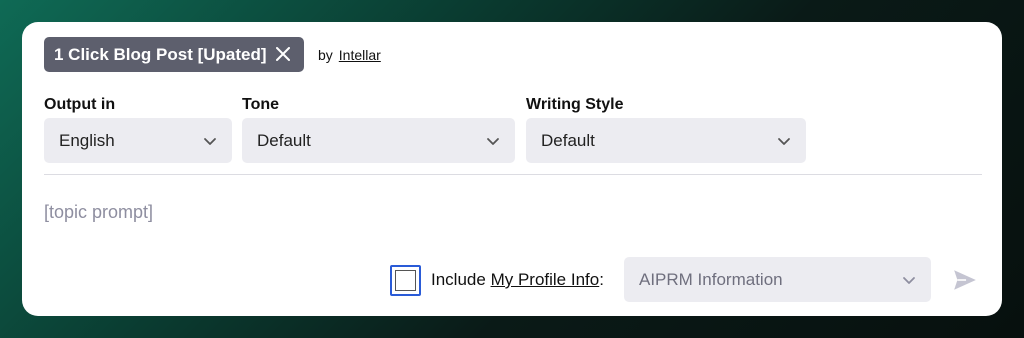  Describe the element at coordinates (575, 104) in the screenshot. I see `writing-style-label: Writing Style` at that location.